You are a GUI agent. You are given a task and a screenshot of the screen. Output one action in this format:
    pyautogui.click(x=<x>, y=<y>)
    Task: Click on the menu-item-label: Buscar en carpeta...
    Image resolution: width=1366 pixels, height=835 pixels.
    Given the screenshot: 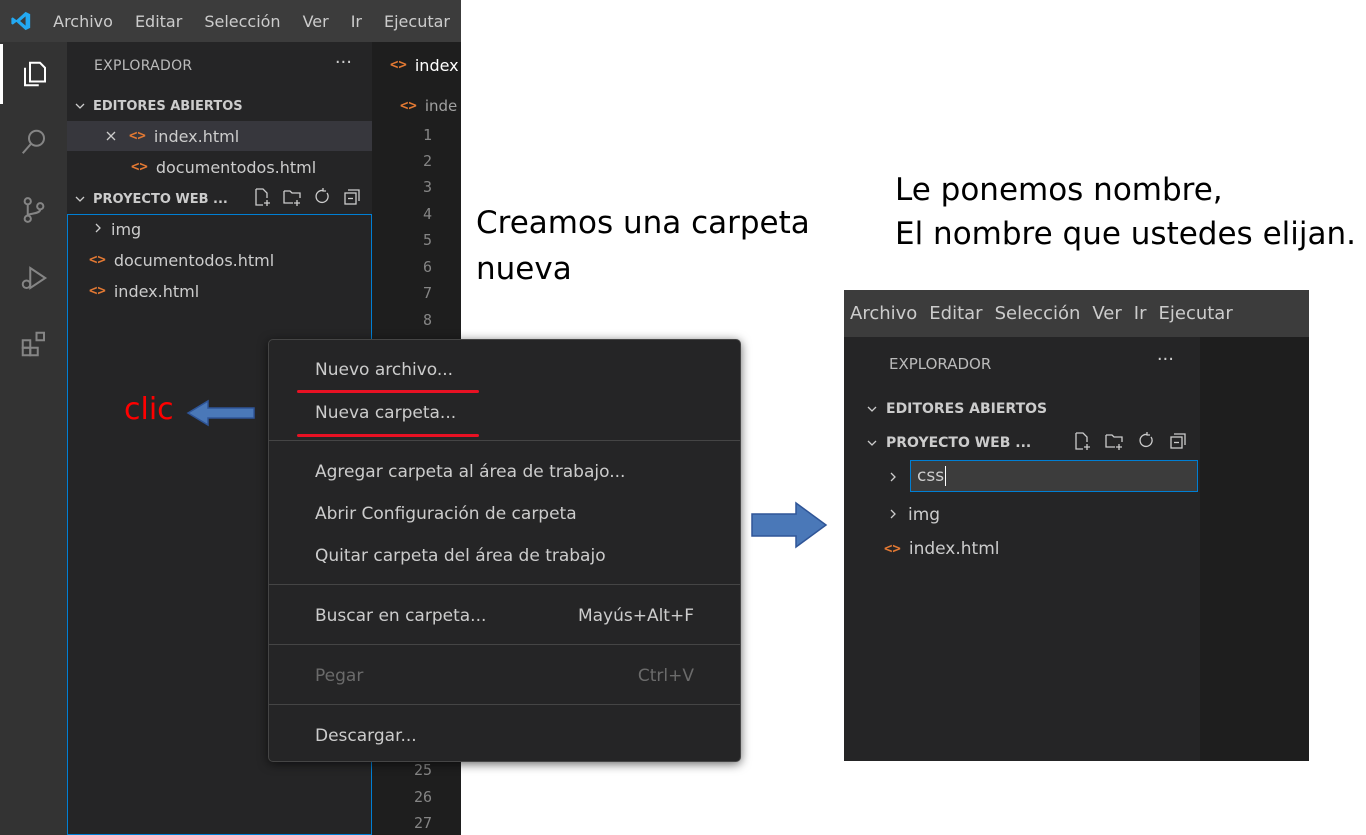 What is the action you would take?
    pyautogui.click(x=401, y=616)
    